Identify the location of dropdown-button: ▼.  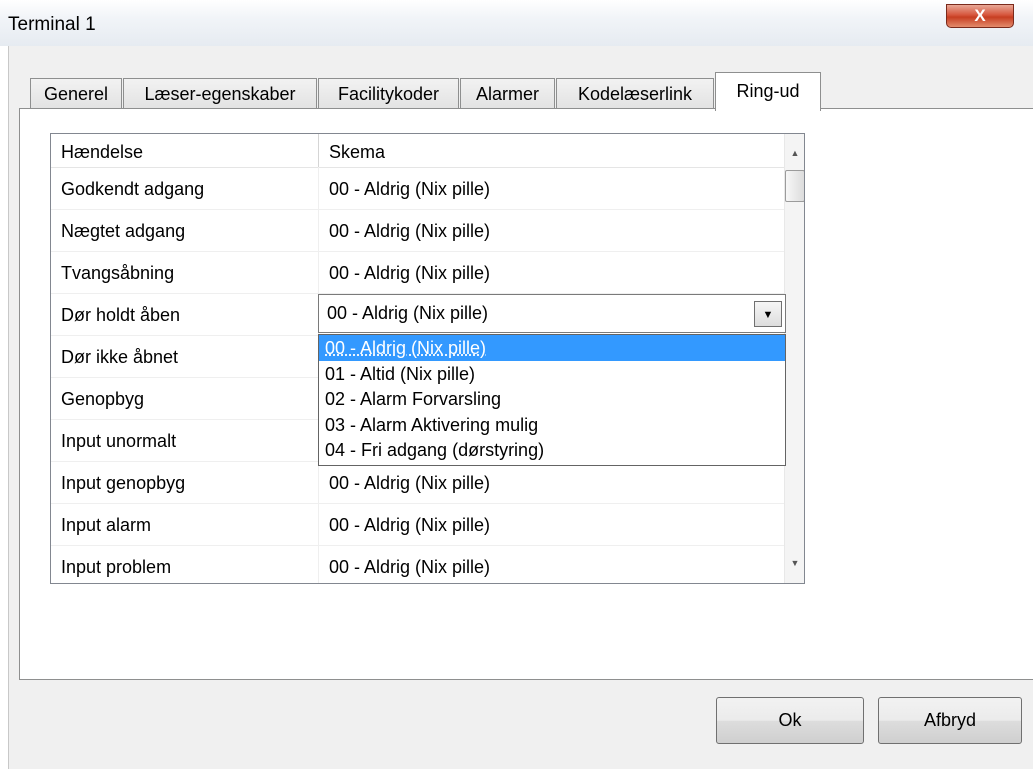
(768, 314).